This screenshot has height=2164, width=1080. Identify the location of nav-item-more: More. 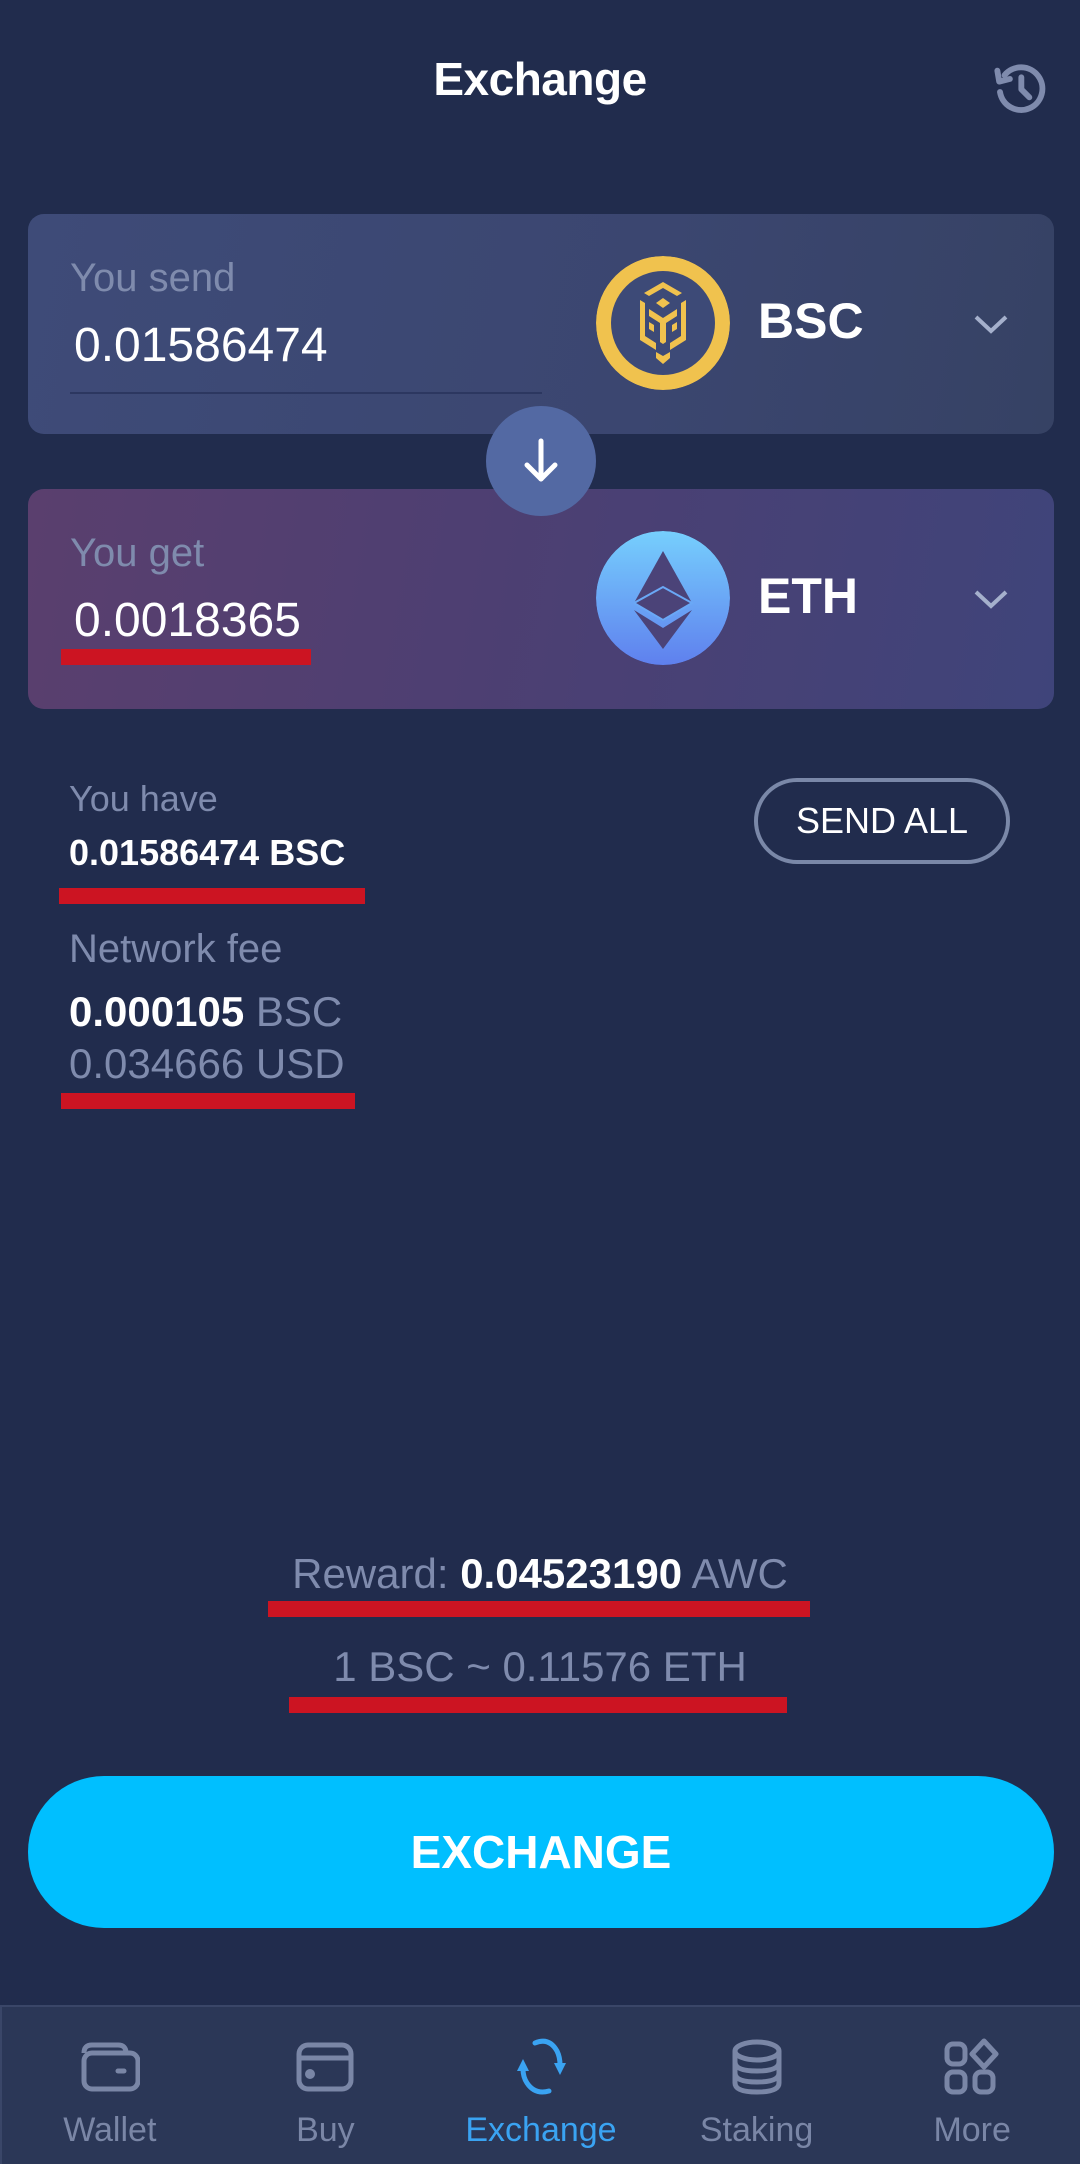
(972, 2078).